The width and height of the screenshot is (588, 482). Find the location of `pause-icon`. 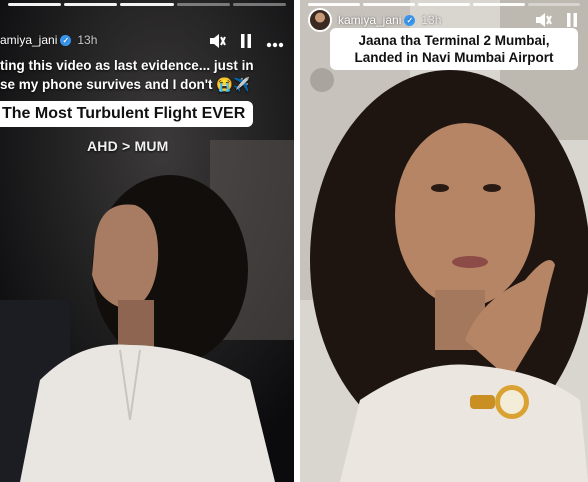

pause-icon is located at coordinates (246, 43).